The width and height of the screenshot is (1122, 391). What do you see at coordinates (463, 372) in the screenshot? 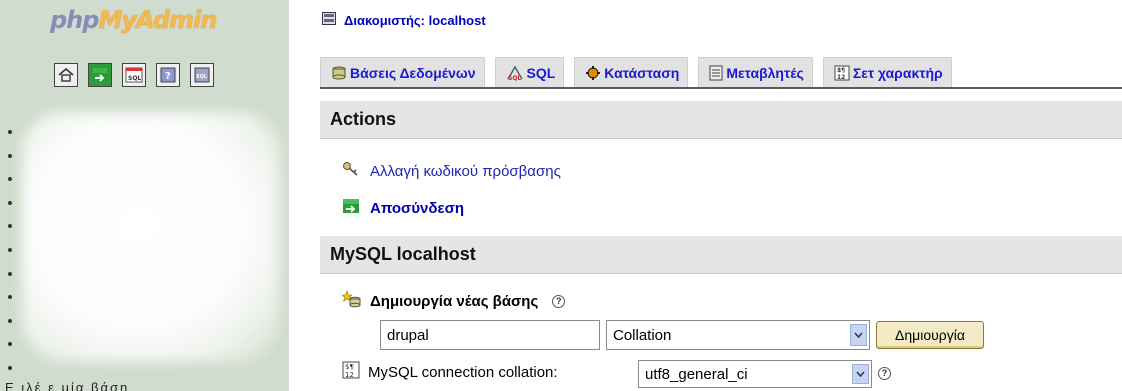
I see `connection-collation-label: MySQL connection collation:` at bounding box center [463, 372].